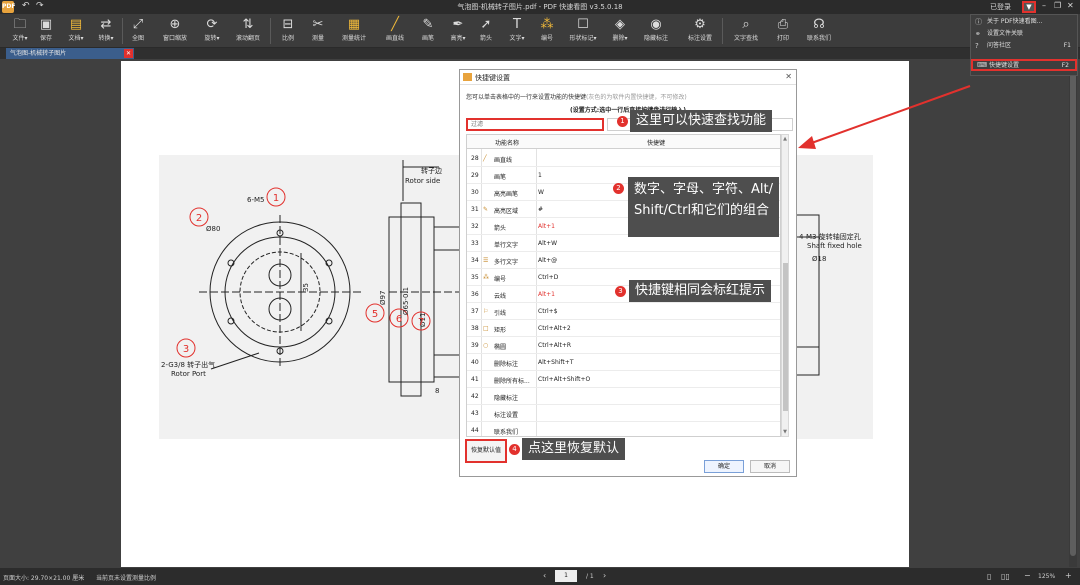 The image size is (1080, 585). What do you see at coordinates (620, 291) in the screenshot?
I see `callout-badge-3: 3` at bounding box center [620, 291].